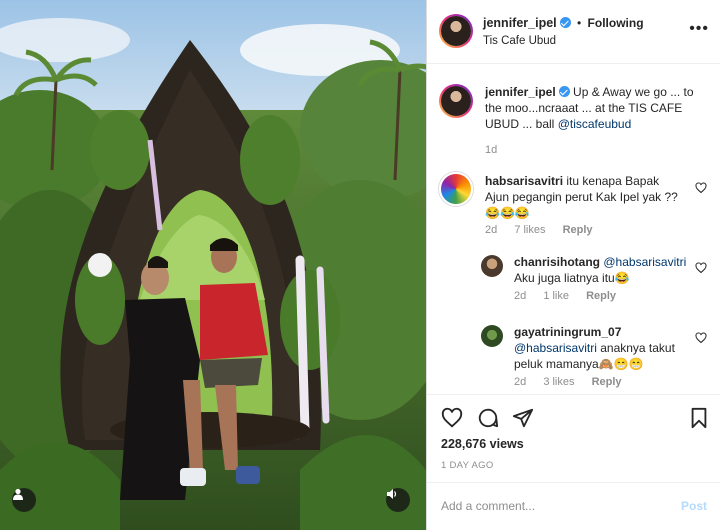 This screenshot has width=720, height=530. I want to click on caption-author-avatar, so click(456, 101).